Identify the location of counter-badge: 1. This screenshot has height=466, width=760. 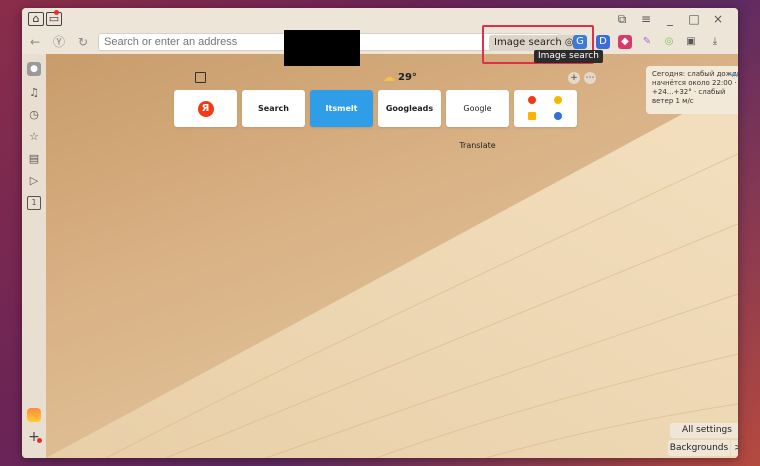
(34, 203).